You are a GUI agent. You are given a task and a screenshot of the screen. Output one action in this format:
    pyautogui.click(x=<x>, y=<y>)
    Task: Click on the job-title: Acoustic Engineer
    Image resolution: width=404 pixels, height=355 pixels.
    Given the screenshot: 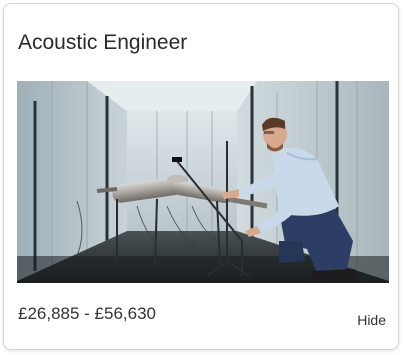 What is the action you would take?
    pyautogui.click(x=102, y=43)
    